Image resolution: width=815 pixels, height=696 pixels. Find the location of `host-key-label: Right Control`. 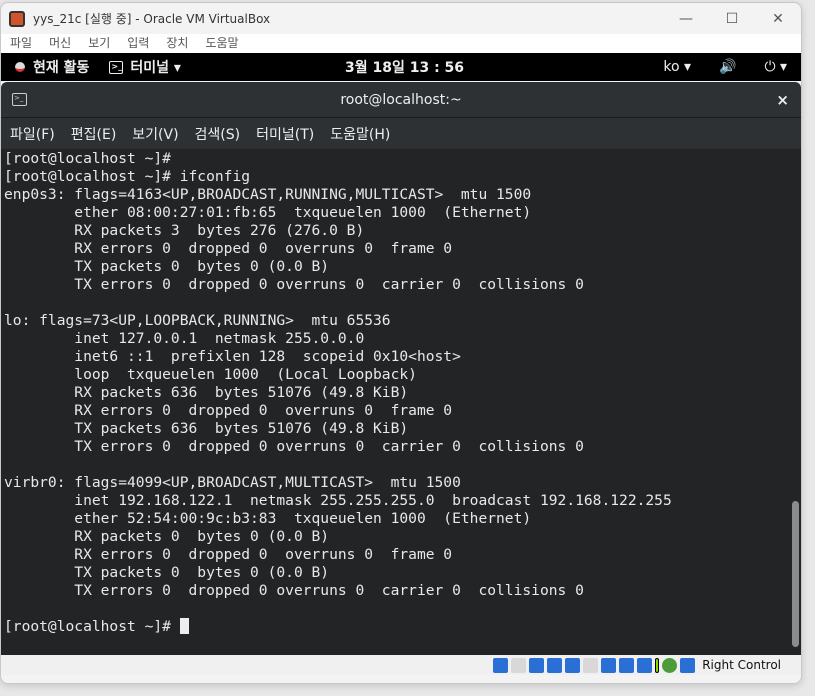

host-key-label: Right Control is located at coordinates (741, 665).